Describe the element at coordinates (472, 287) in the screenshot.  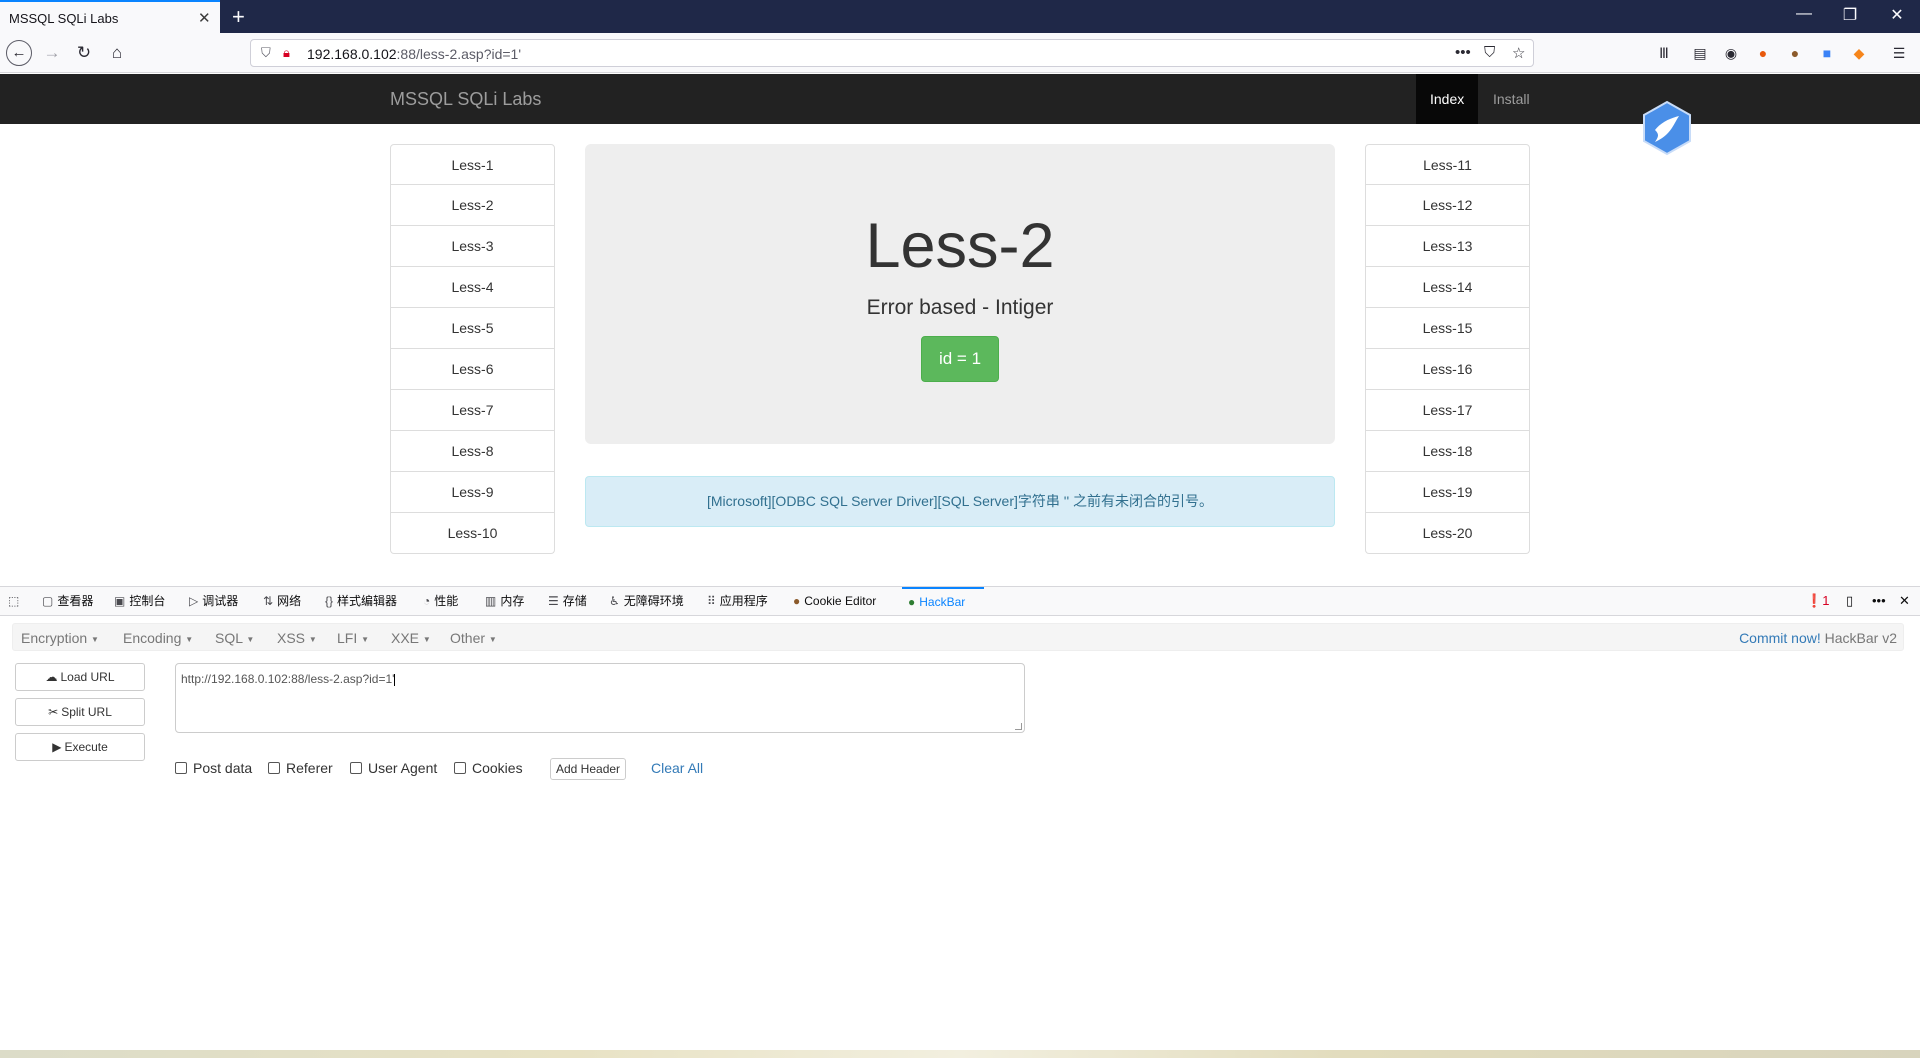
I see `lesson-link: Less-4` at that location.